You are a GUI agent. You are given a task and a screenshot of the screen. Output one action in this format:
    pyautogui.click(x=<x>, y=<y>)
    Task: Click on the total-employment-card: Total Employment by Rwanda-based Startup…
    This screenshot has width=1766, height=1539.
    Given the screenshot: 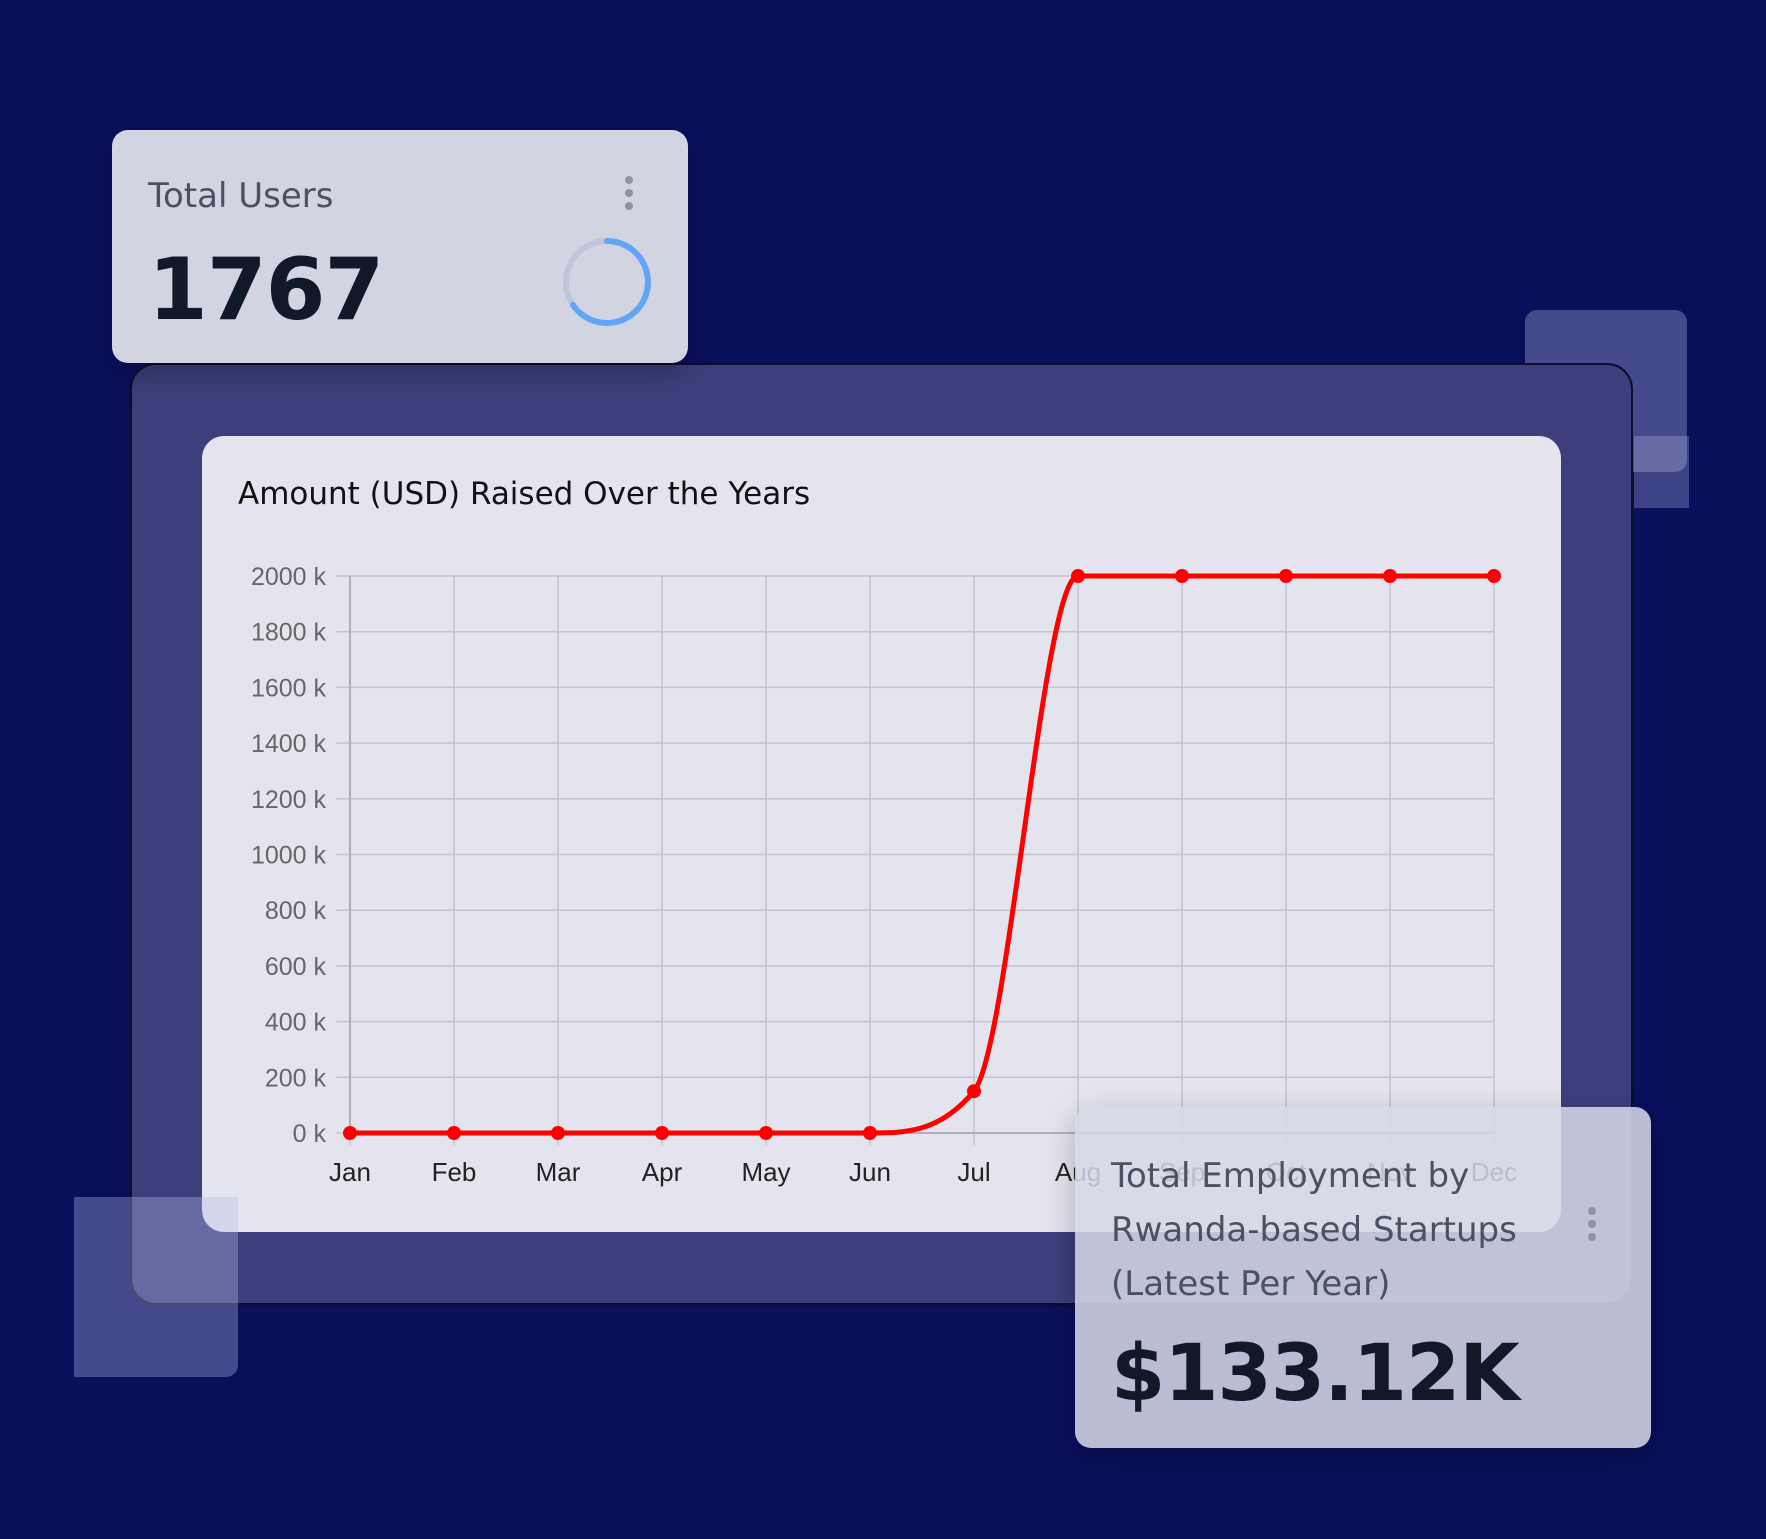 What is the action you would take?
    pyautogui.click(x=1363, y=1277)
    